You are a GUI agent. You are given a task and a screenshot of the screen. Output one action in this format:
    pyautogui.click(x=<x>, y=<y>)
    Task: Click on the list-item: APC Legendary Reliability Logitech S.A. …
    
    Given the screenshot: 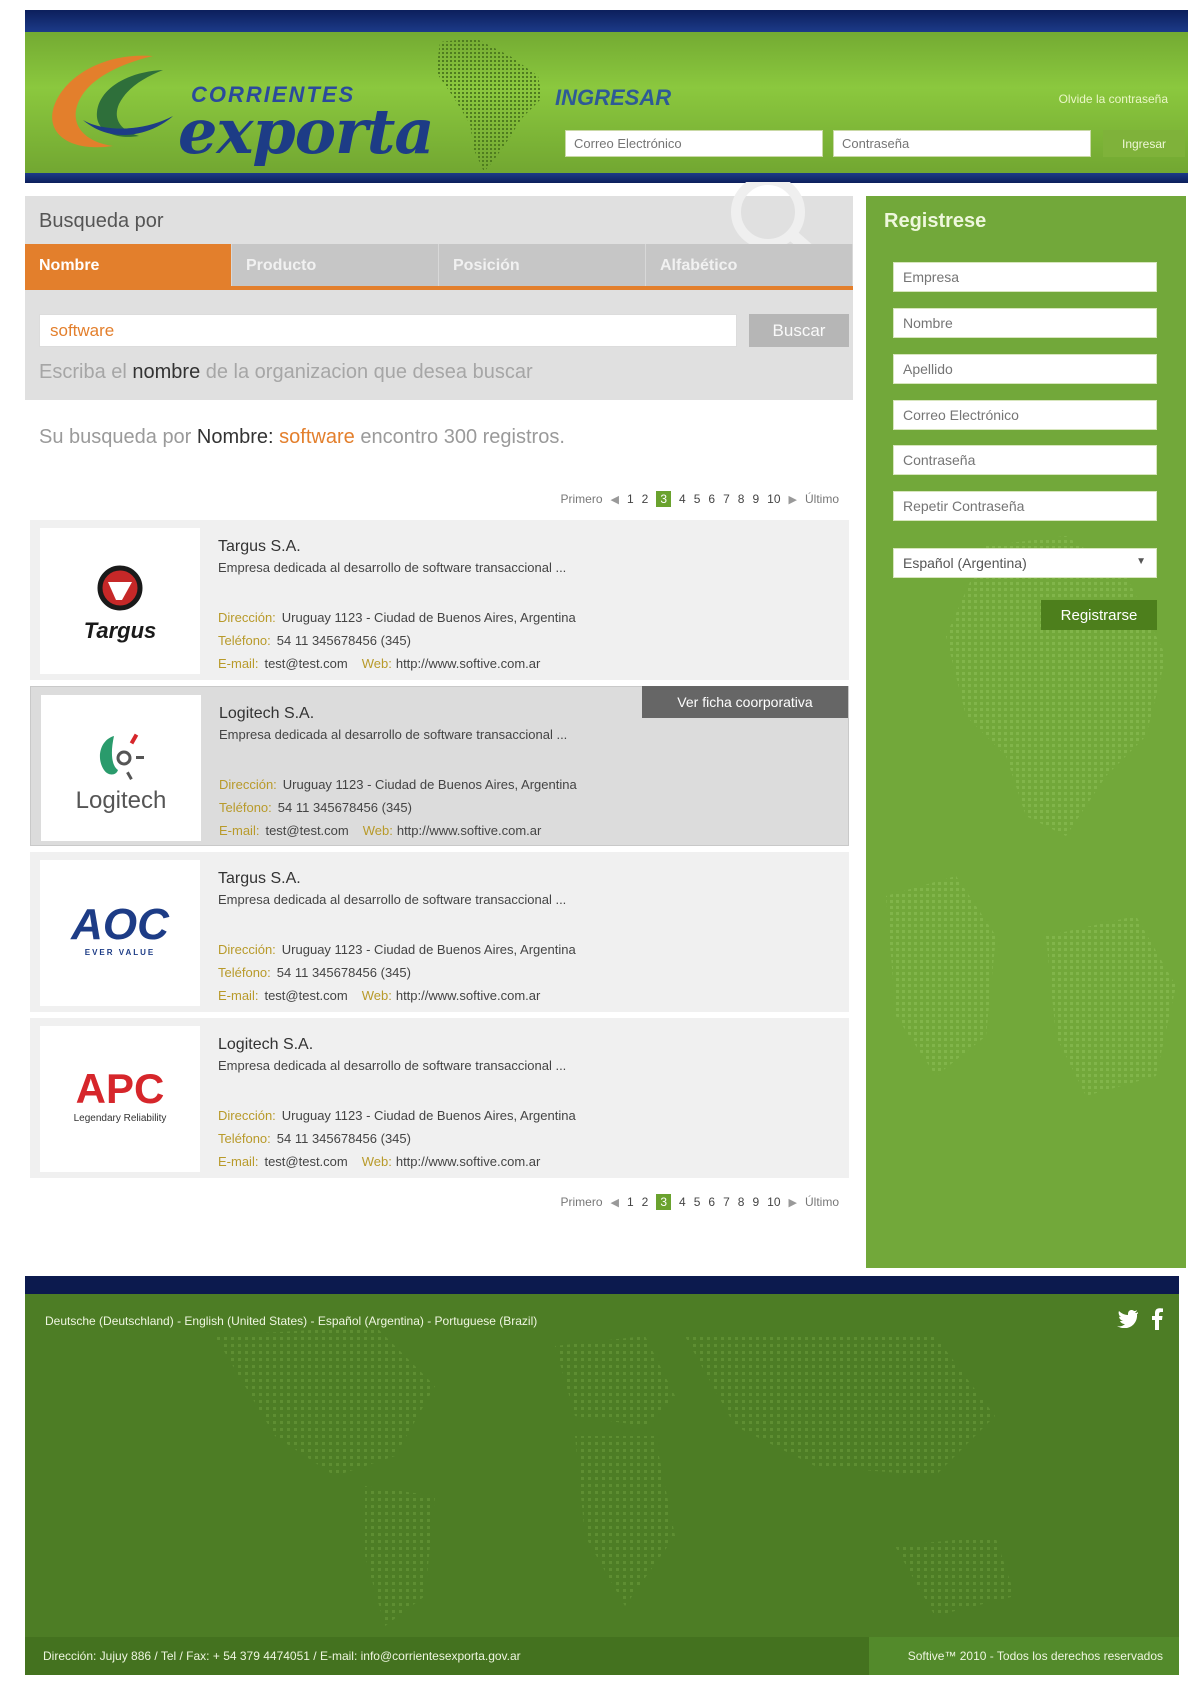 What is the action you would take?
    pyautogui.click(x=439, y=1098)
    